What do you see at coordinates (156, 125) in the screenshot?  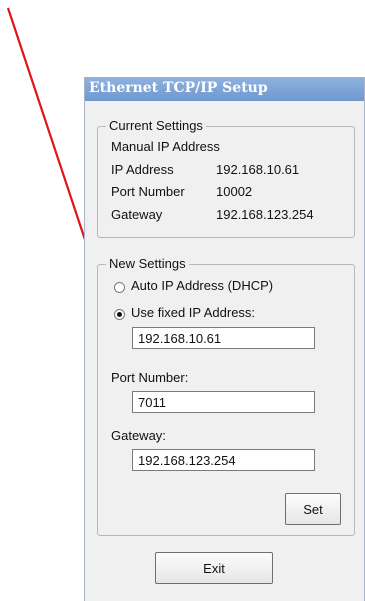 I see `current-settings-legend: Current Settings` at bounding box center [156, 125].